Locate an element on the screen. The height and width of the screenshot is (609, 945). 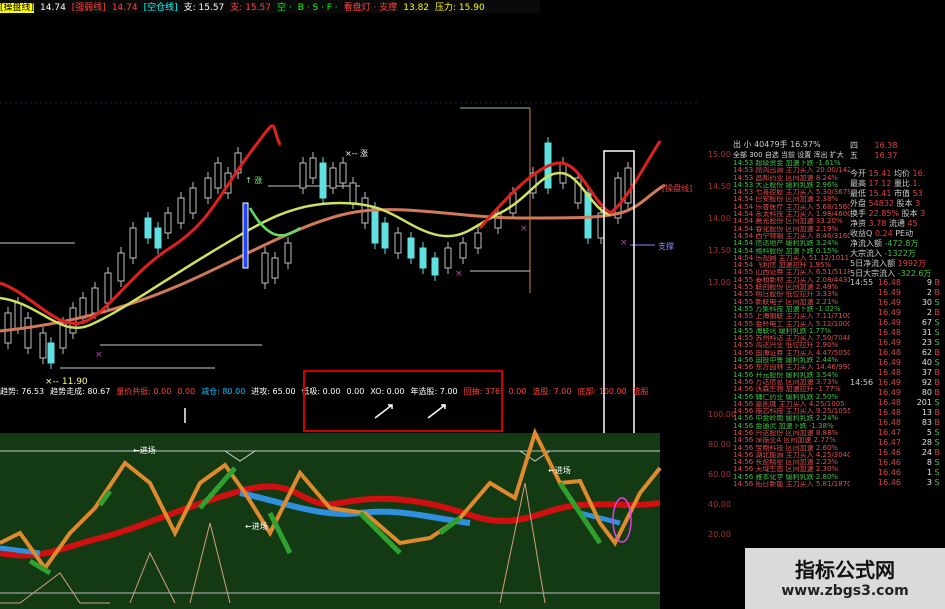
monitor-row: 14:56 兴达股份 区间加速 8.88% is located at coordinates (791, 433).